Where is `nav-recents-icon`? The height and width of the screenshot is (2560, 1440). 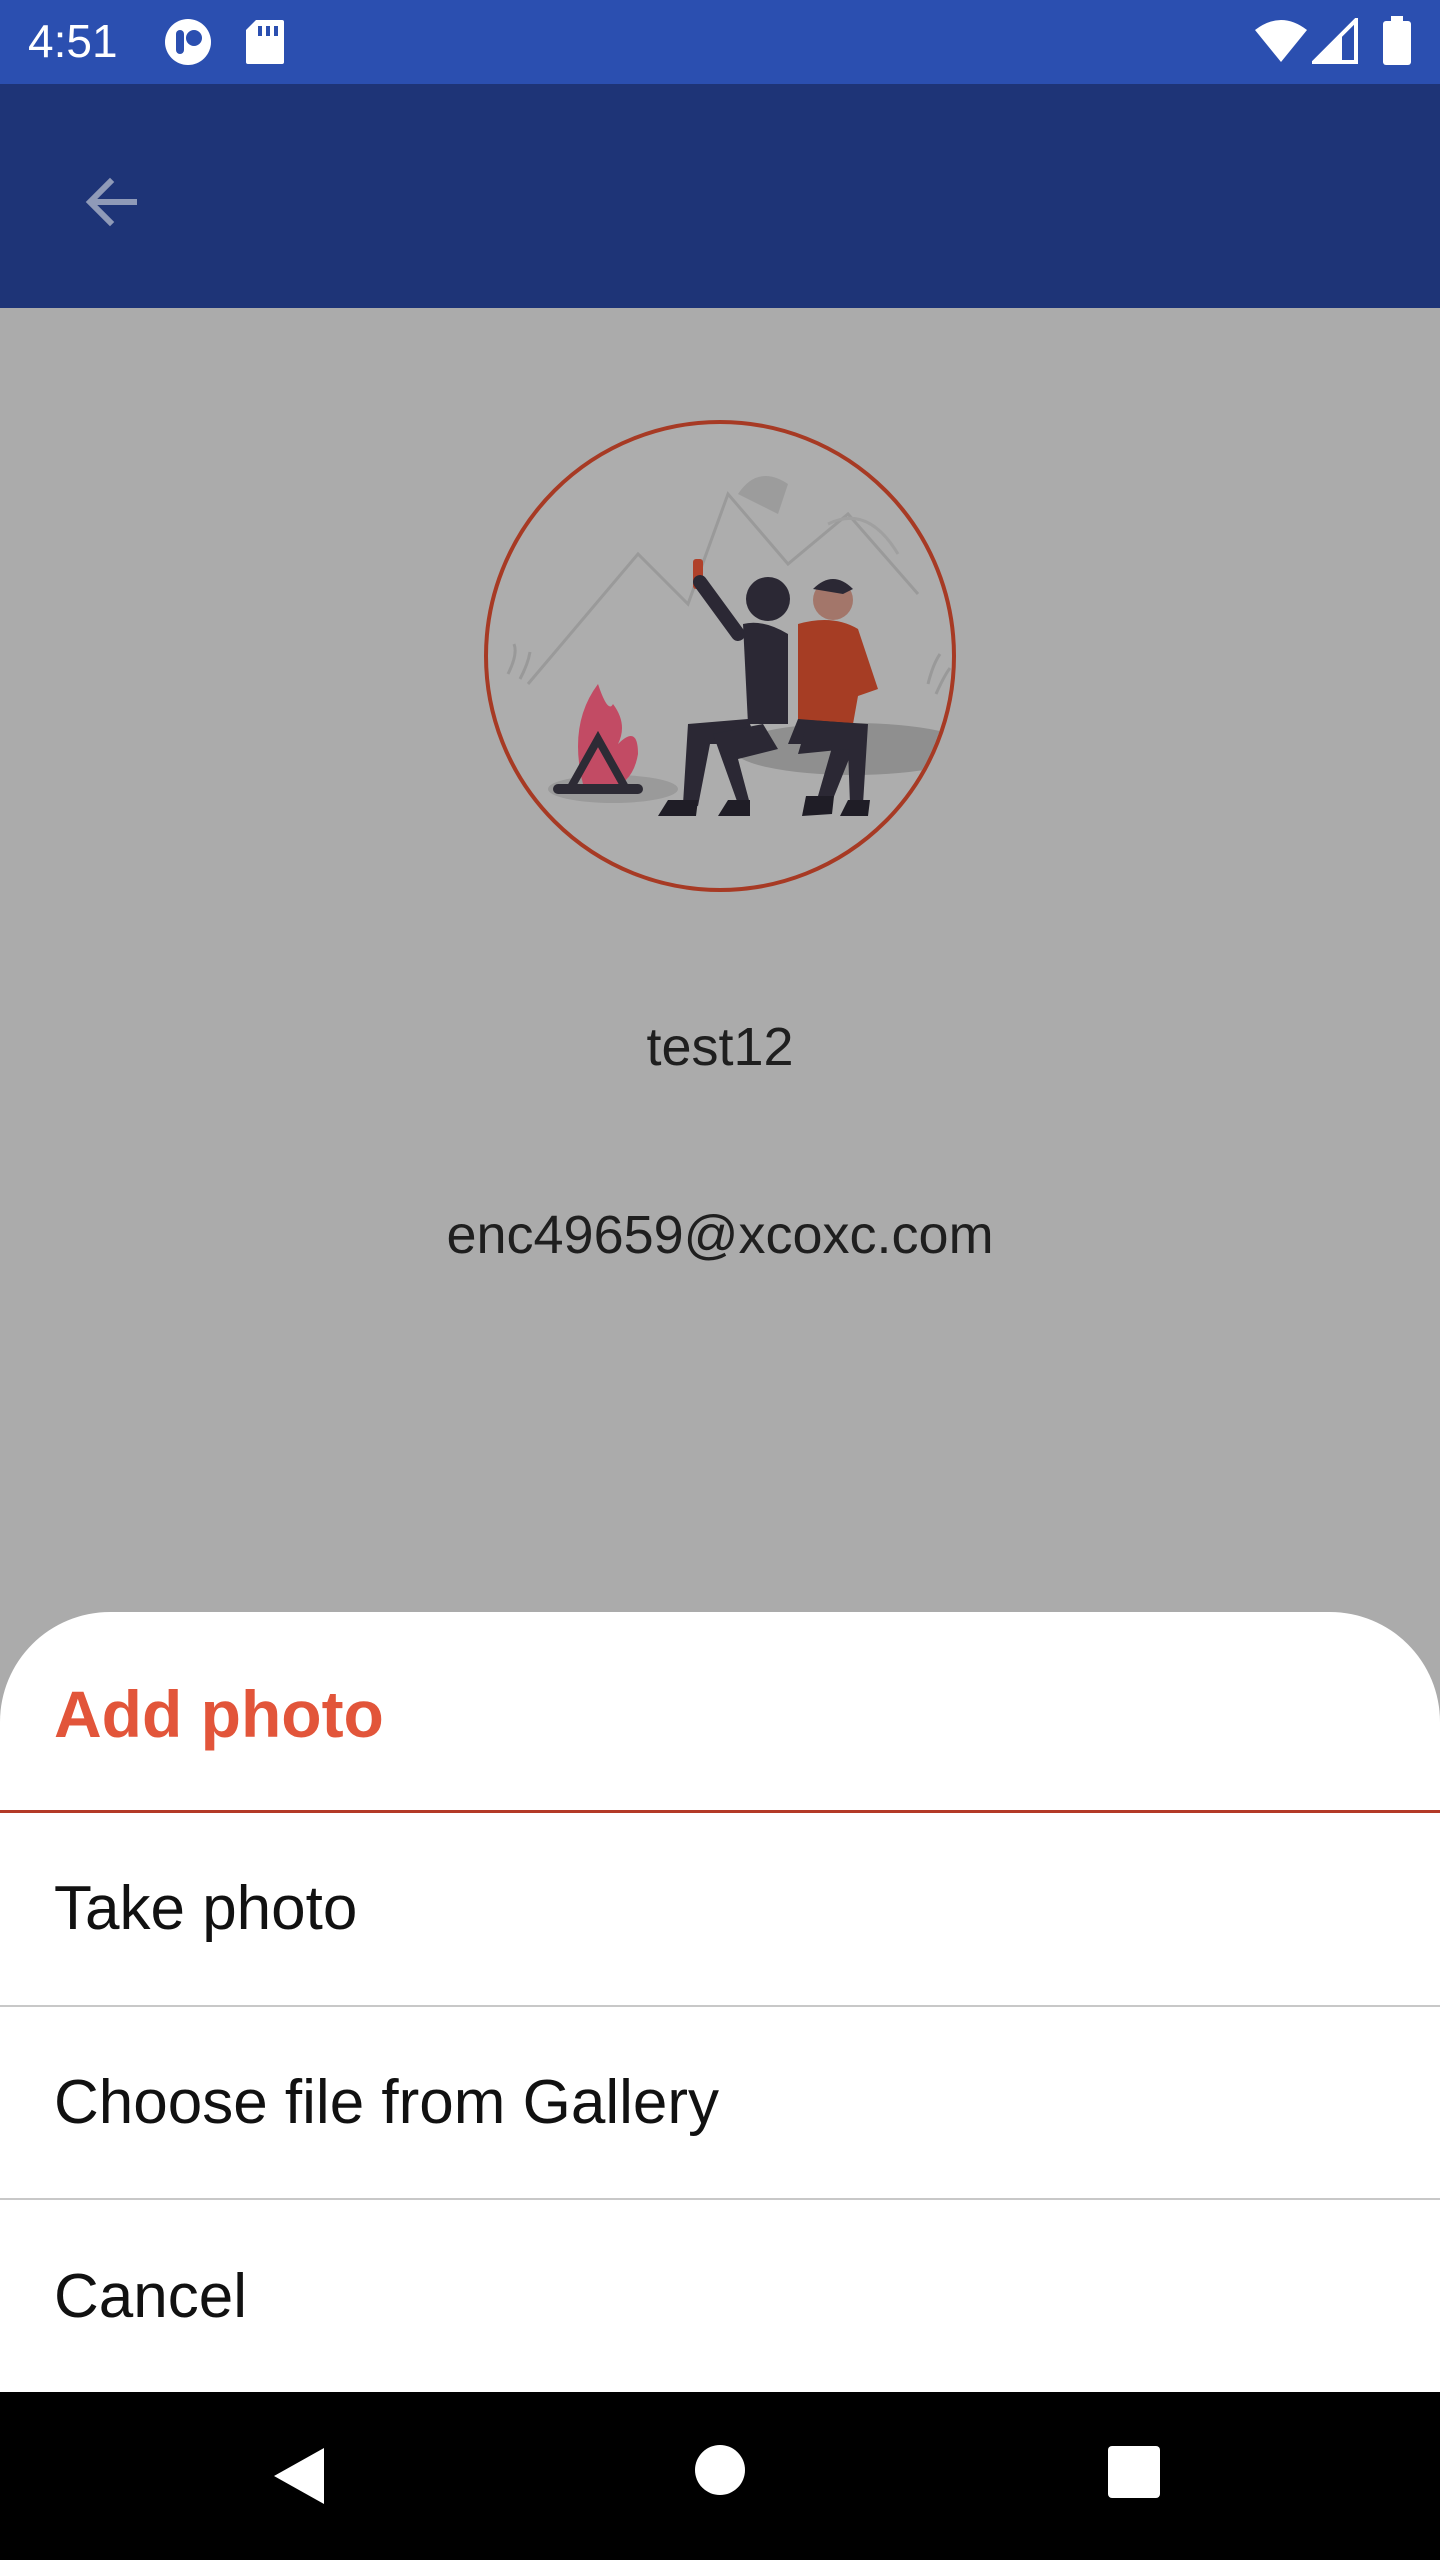
nav-recents-icon is located at coordinates (1134, 2472).